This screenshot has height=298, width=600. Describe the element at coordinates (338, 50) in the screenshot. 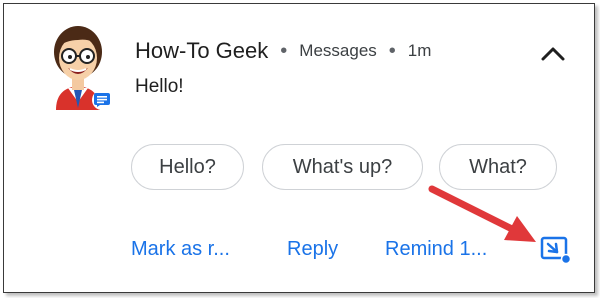

I see `app-name: Messages` at that location.